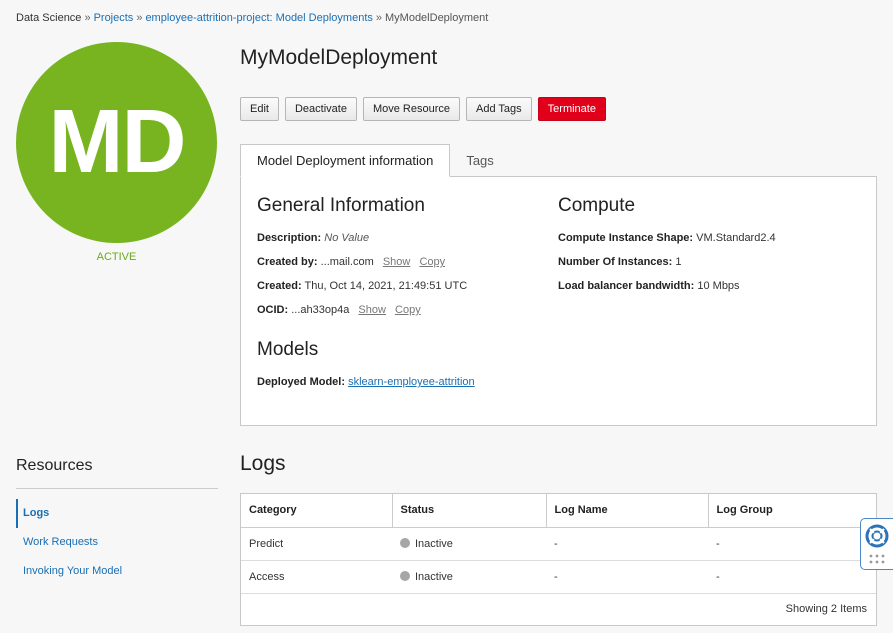 This screenshot has width=893, height=633. Describe the element at coordinates (117, 513) in the screenshot. I see `sidebar-item-logs: Logs` at that location.